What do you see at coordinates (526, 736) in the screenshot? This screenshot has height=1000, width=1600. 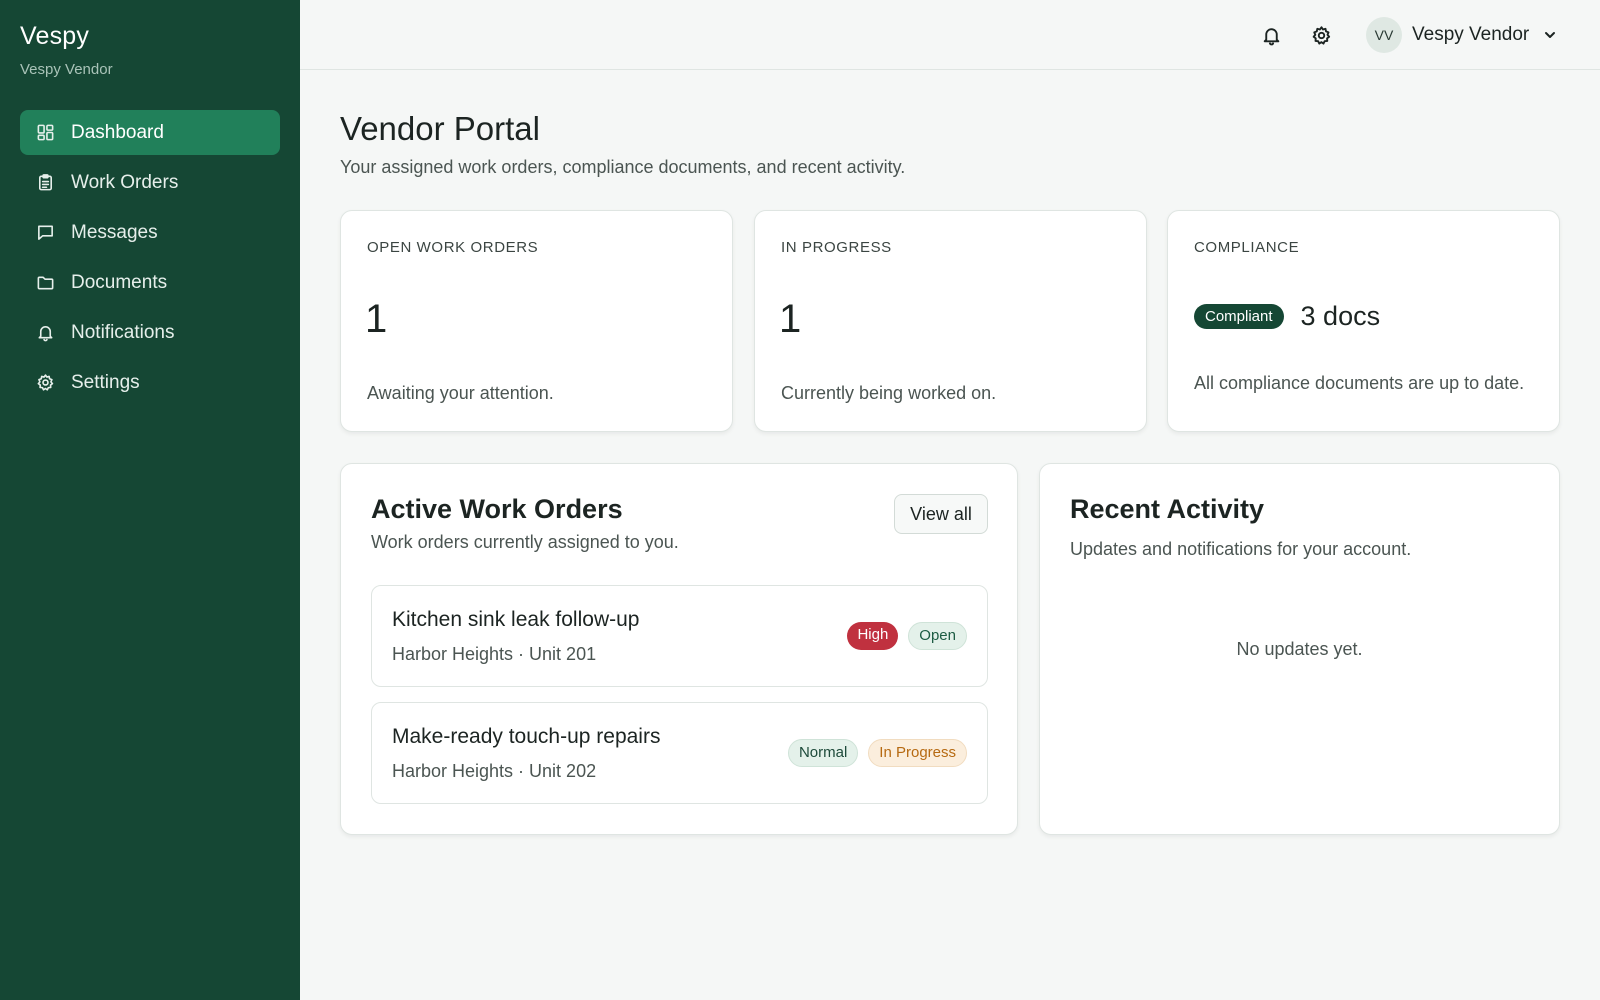 I see `work-order-title: Make-ready touch-up repairs` at bounding box center [526, 736].